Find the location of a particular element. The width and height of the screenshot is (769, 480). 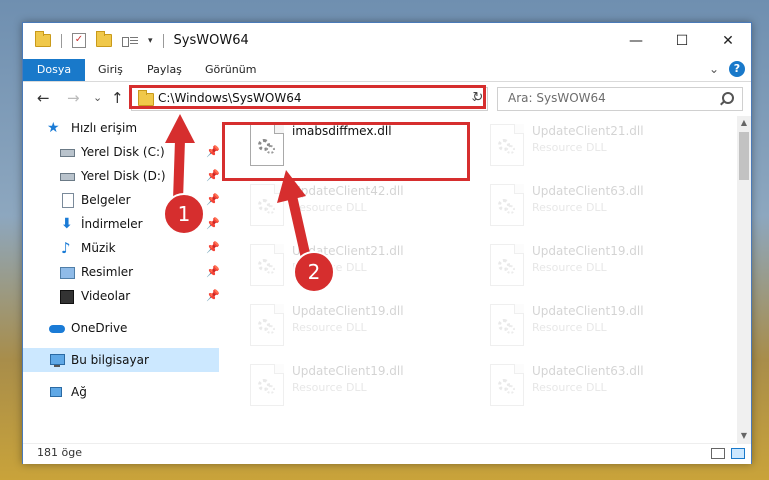

sidebar-item-label: Ağ is located at coordinates (79, 392).